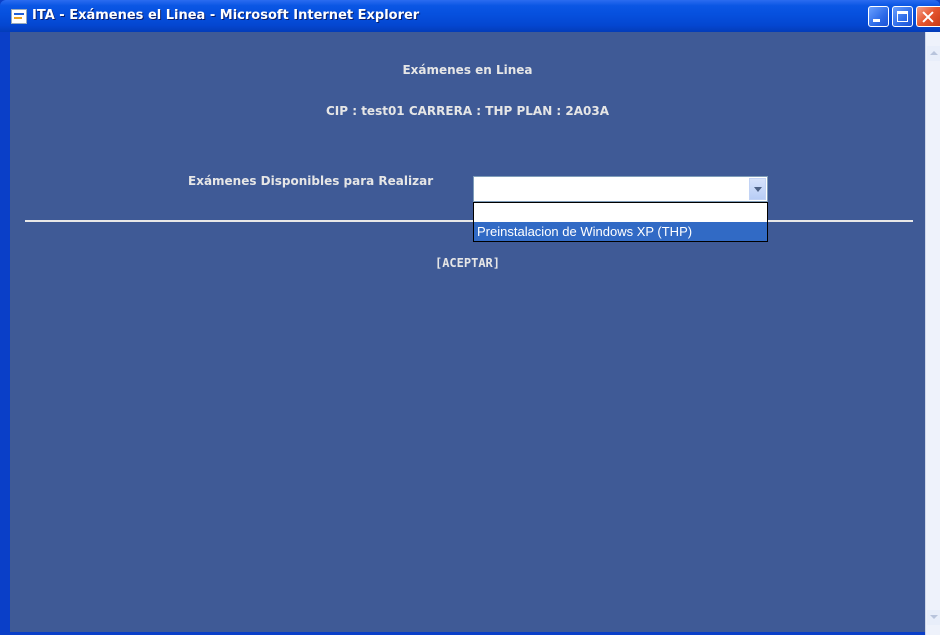 This screenshot has height=635, width=940. Describe the element at coordinates (467, 70) in the screenshot. I see `page-title: Exámenes en Linea` at that location.